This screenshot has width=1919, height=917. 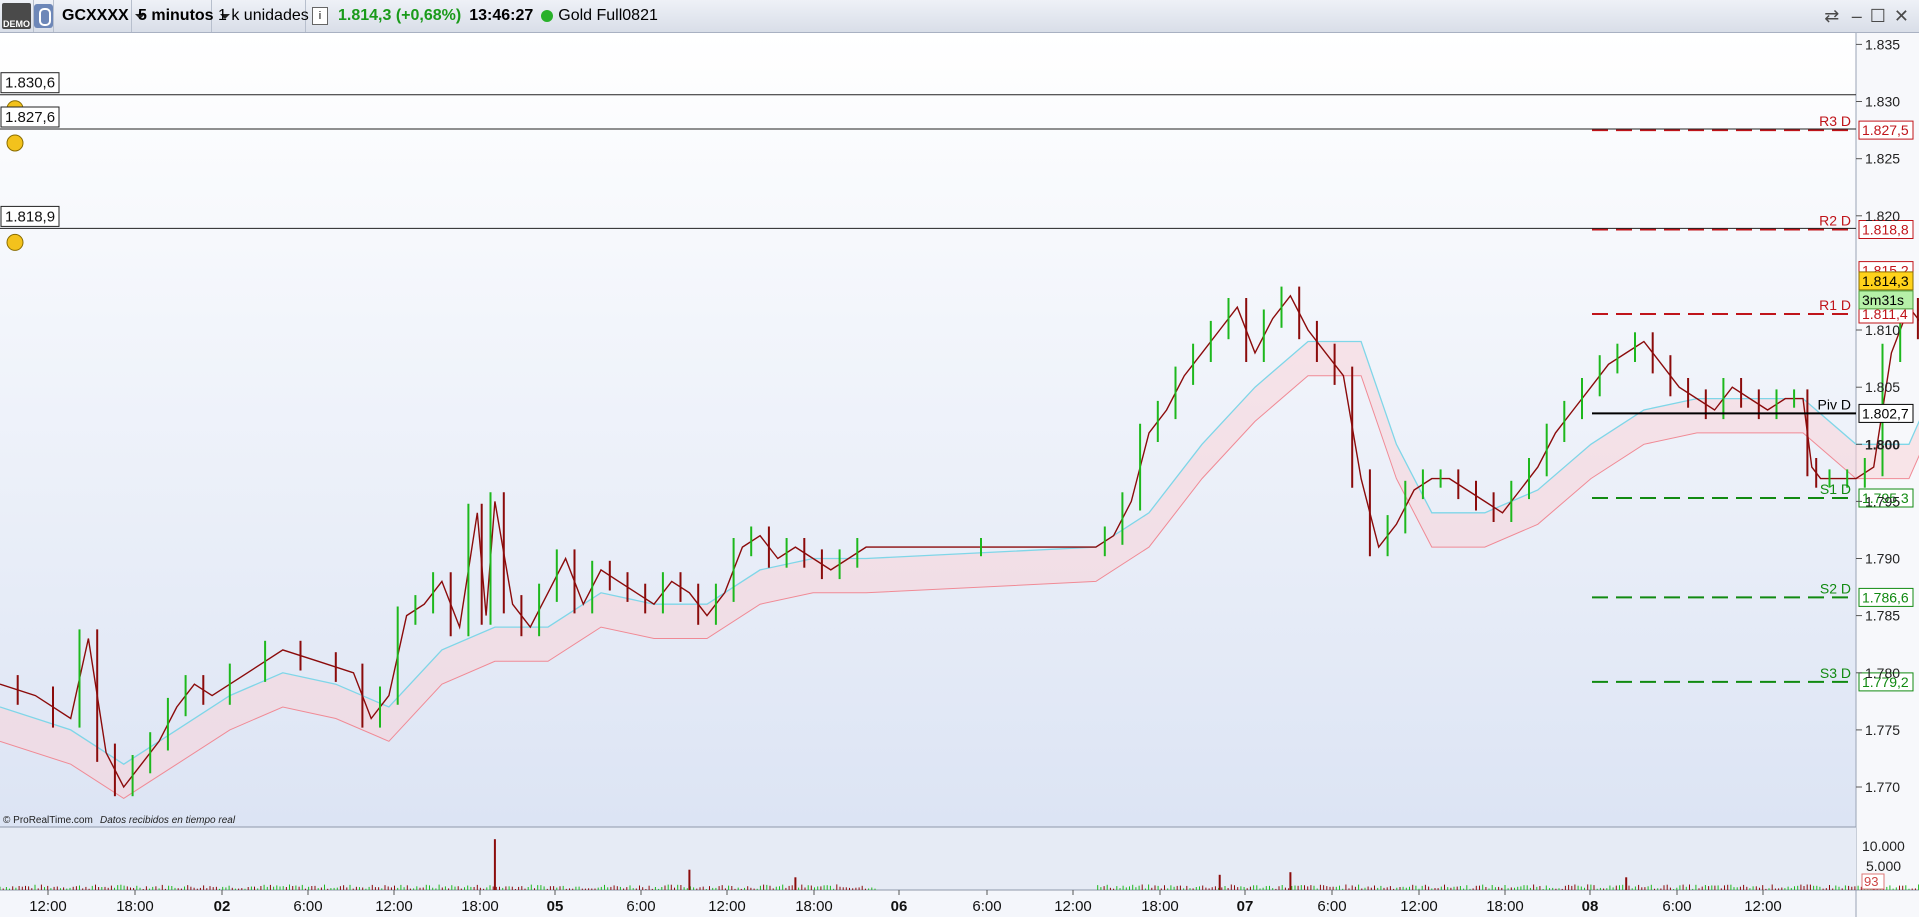 I want to click on level-name: Piv D, so click(x=1834, y=404).